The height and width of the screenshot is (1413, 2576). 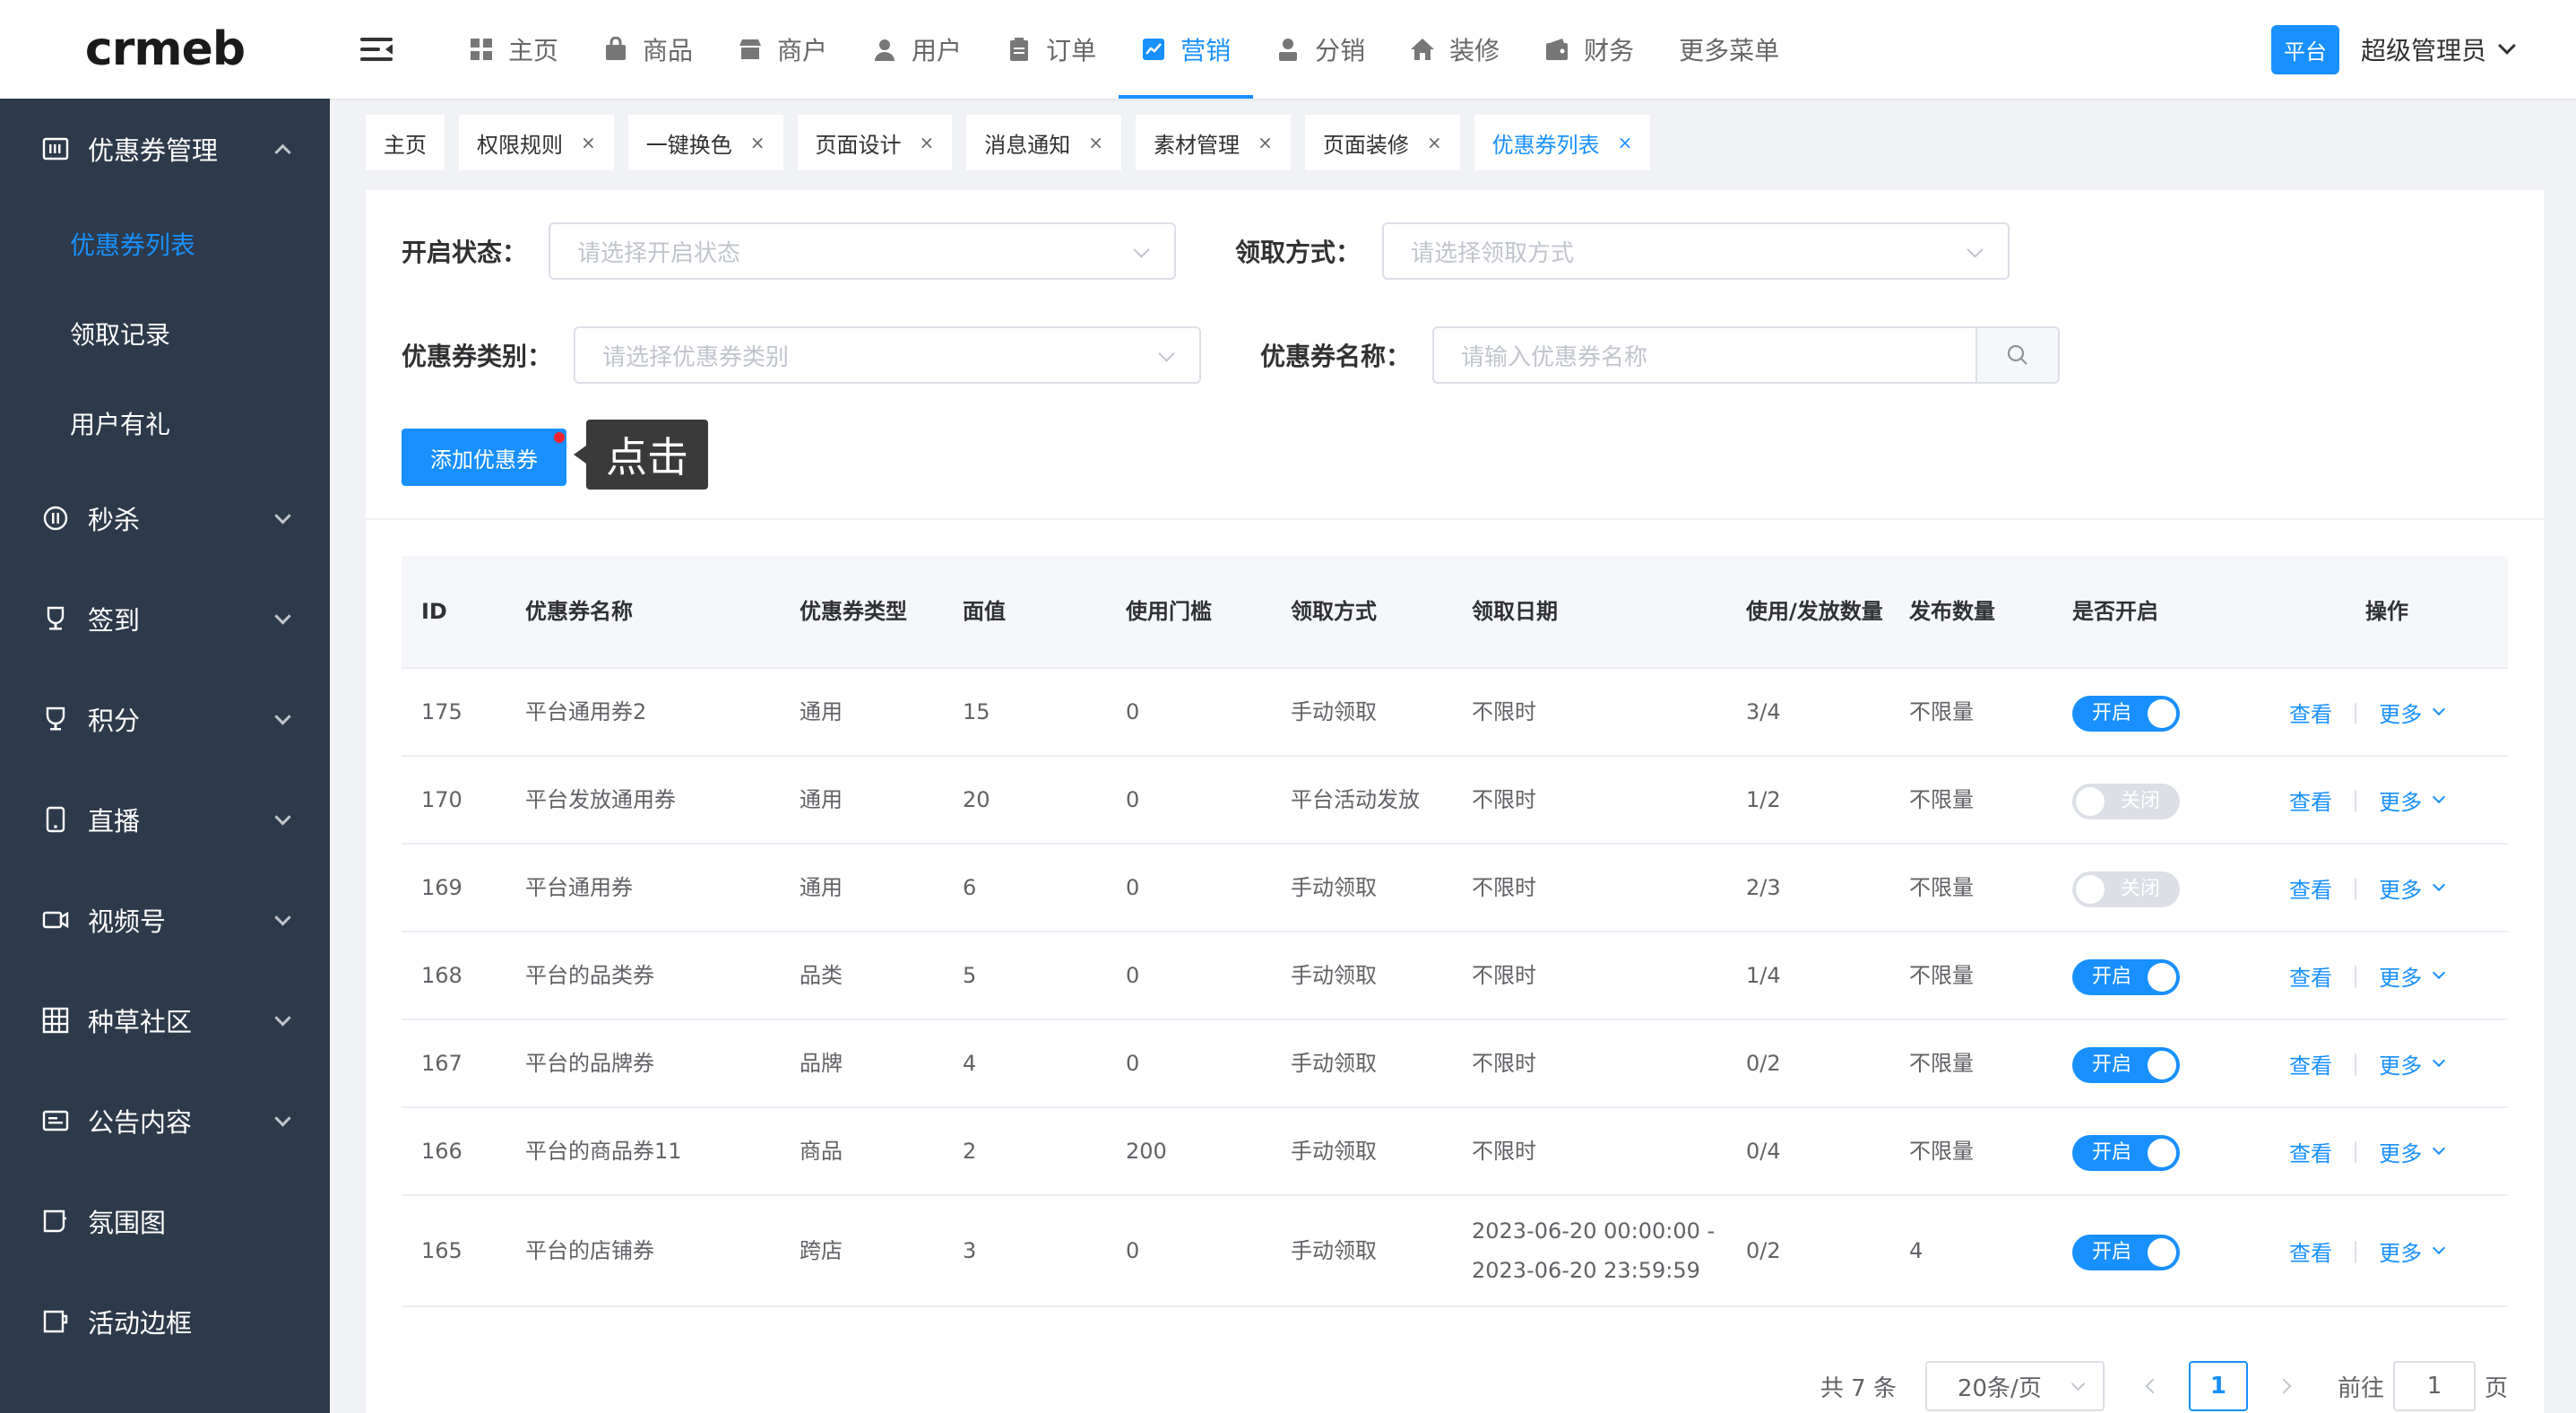 I want to click on tag-message: 消息通知 ×, so click(x=1044, y=142).